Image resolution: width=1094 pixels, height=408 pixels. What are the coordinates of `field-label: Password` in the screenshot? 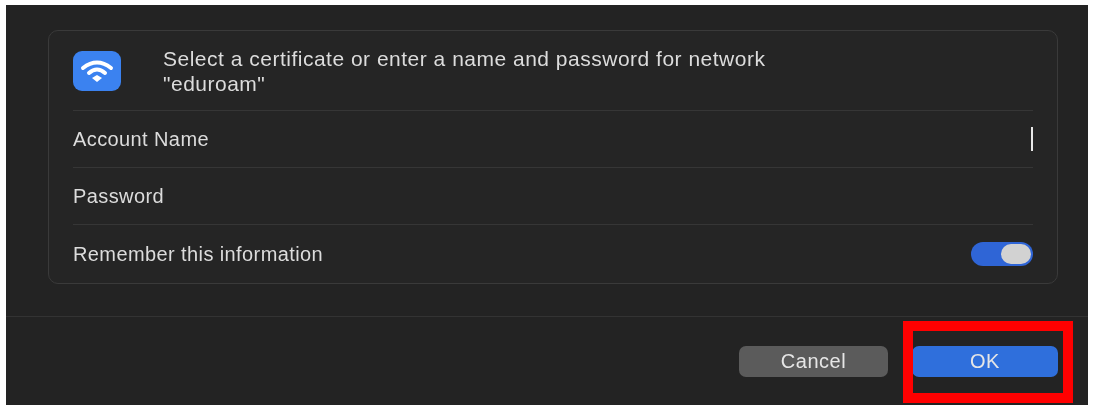 It's located at (118, 196).